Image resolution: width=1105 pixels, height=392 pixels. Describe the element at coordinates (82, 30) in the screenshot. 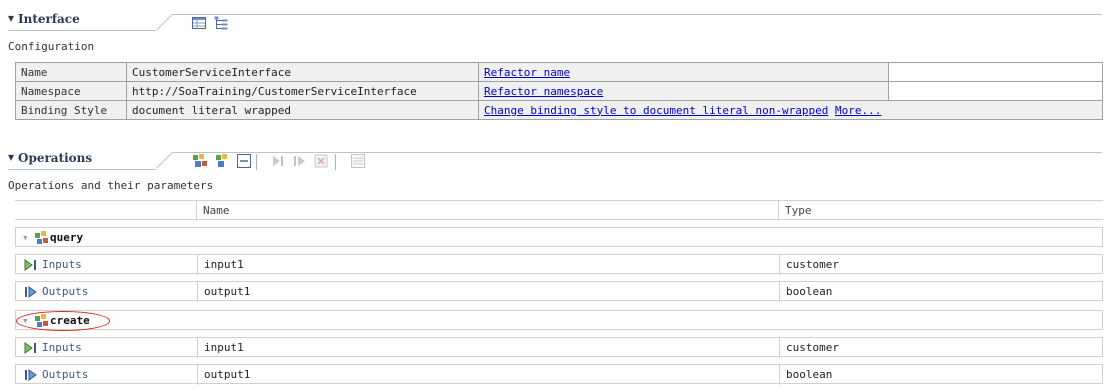

I see `interface-header-underline` at that location.